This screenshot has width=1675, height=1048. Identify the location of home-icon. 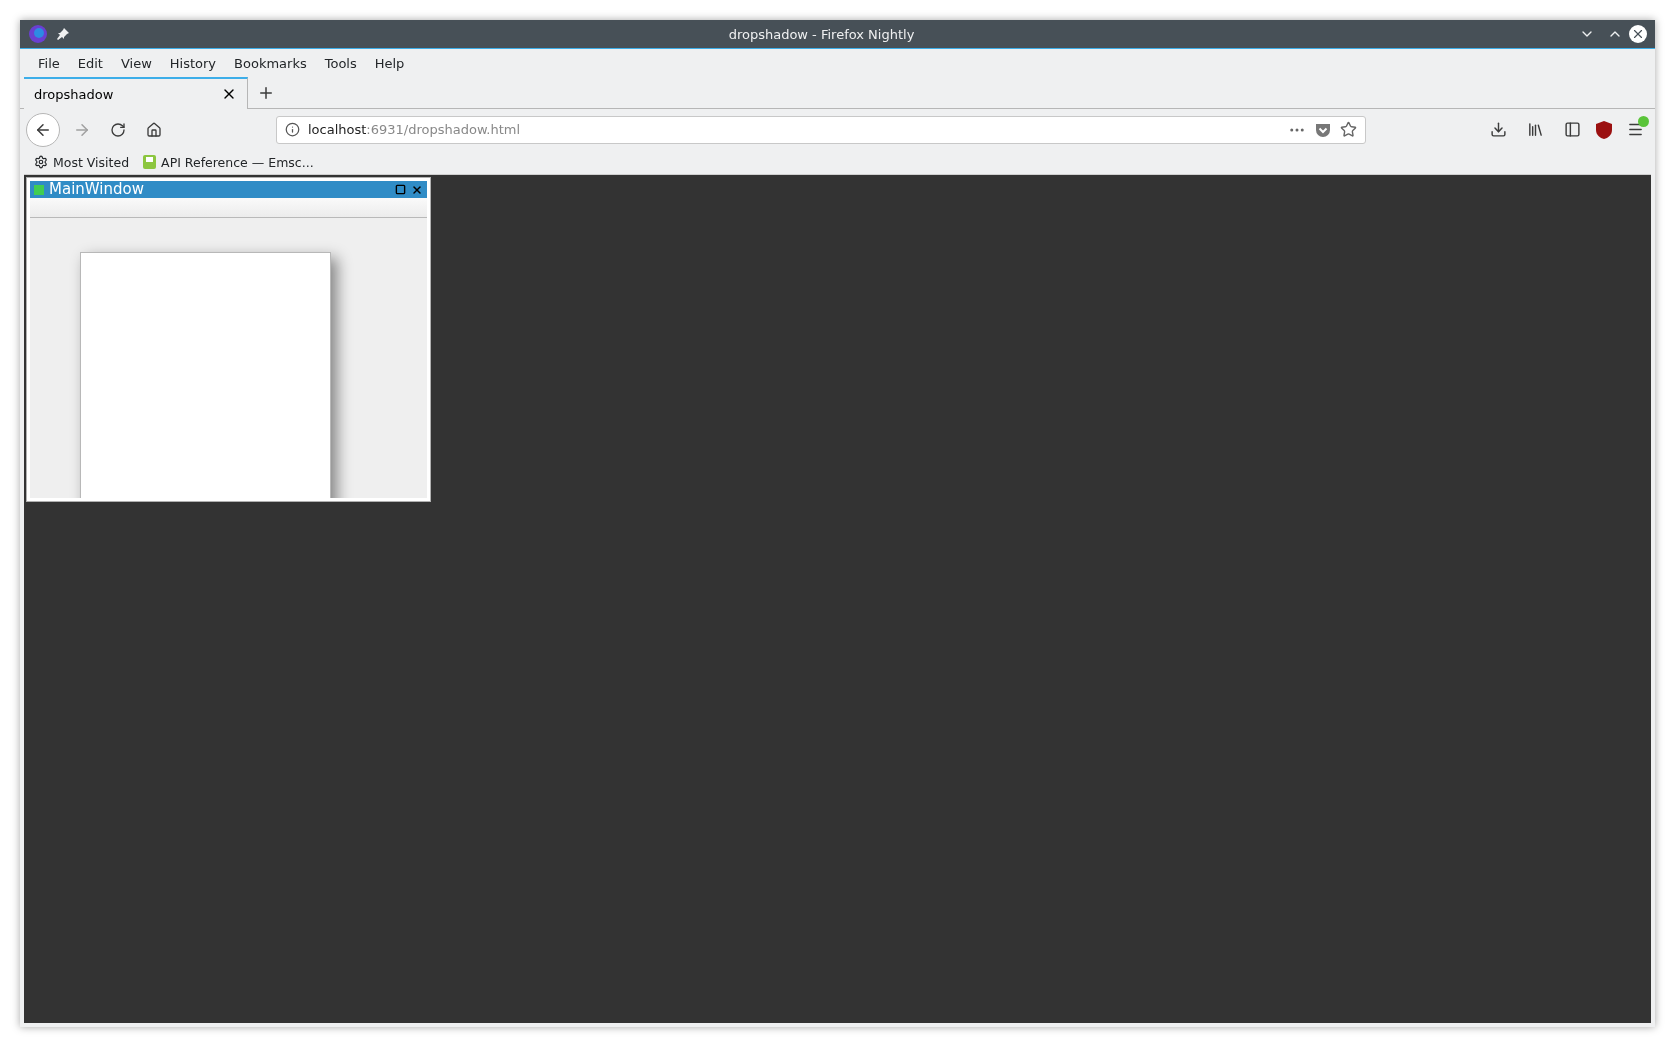
(154, 129).